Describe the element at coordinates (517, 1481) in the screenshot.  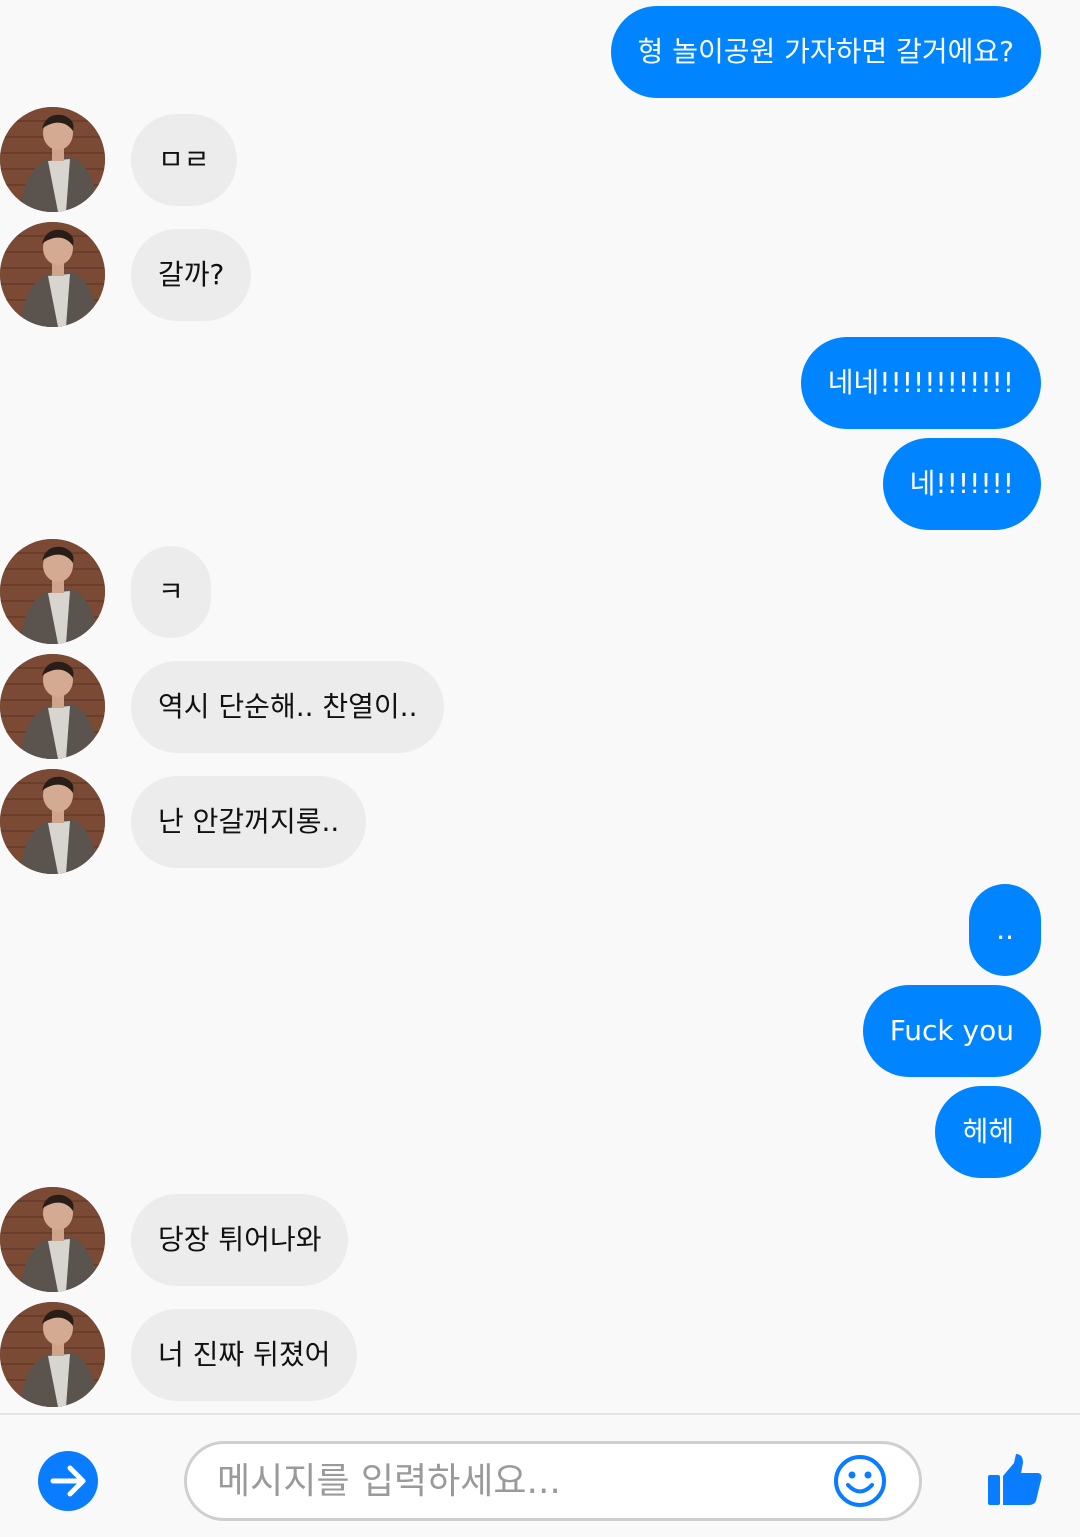
I see `message-input` at that location.